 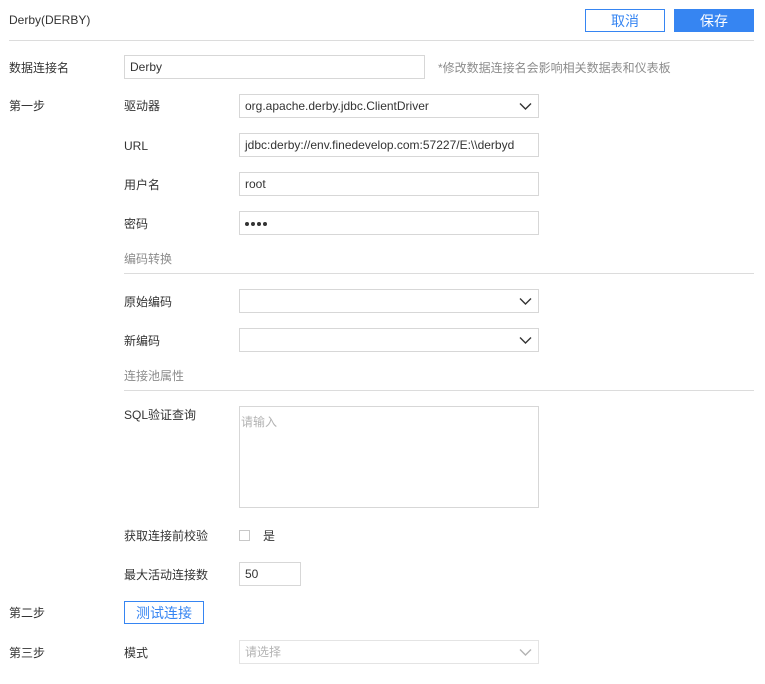 What do you see at coordinates (142, 185) in the screenshot?
I see `username-label: 用户名` at bounding box center [142, 185].